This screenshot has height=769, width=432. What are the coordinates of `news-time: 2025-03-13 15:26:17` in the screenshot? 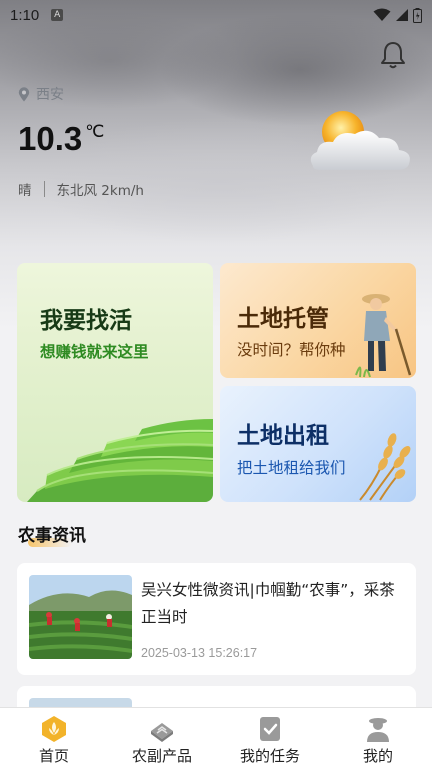 It's located at (199, 653).